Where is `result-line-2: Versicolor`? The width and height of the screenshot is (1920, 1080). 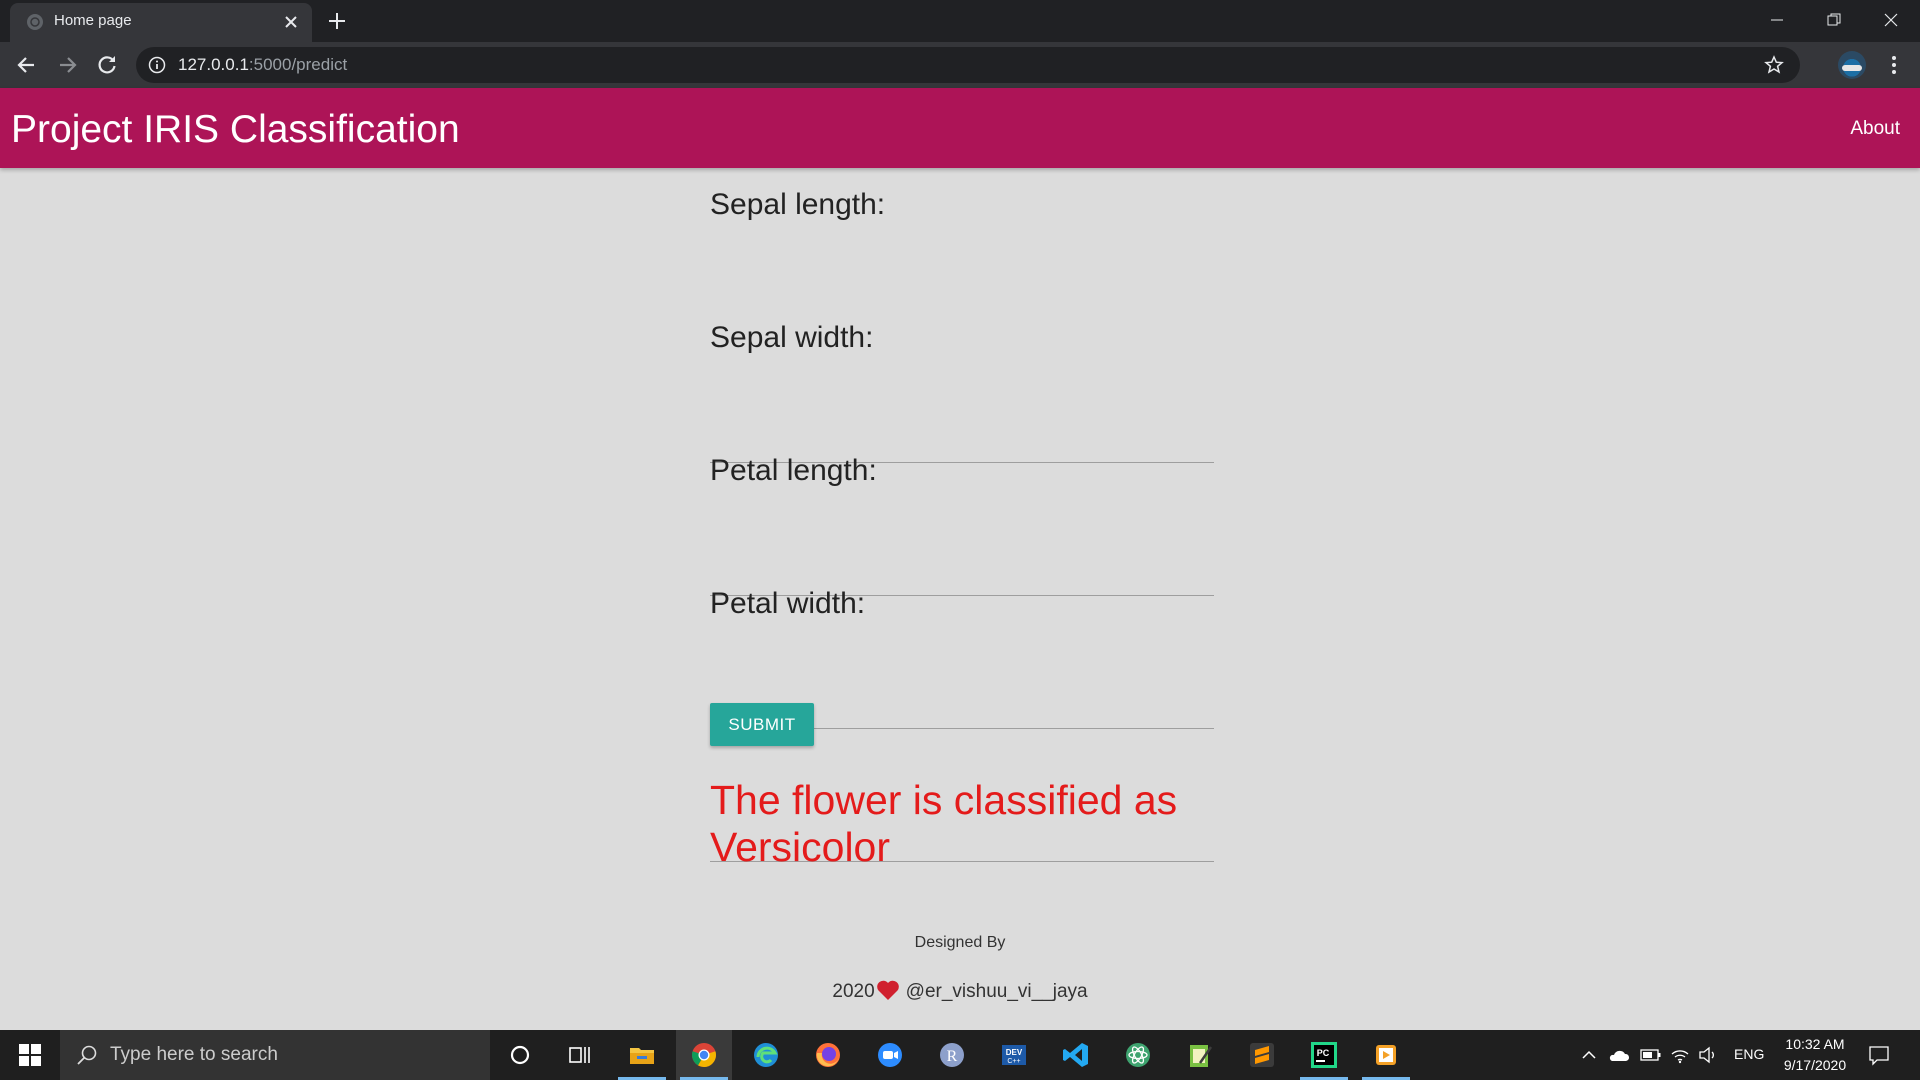 result-line-2: Versicolor is located at coordinates (800, 847).